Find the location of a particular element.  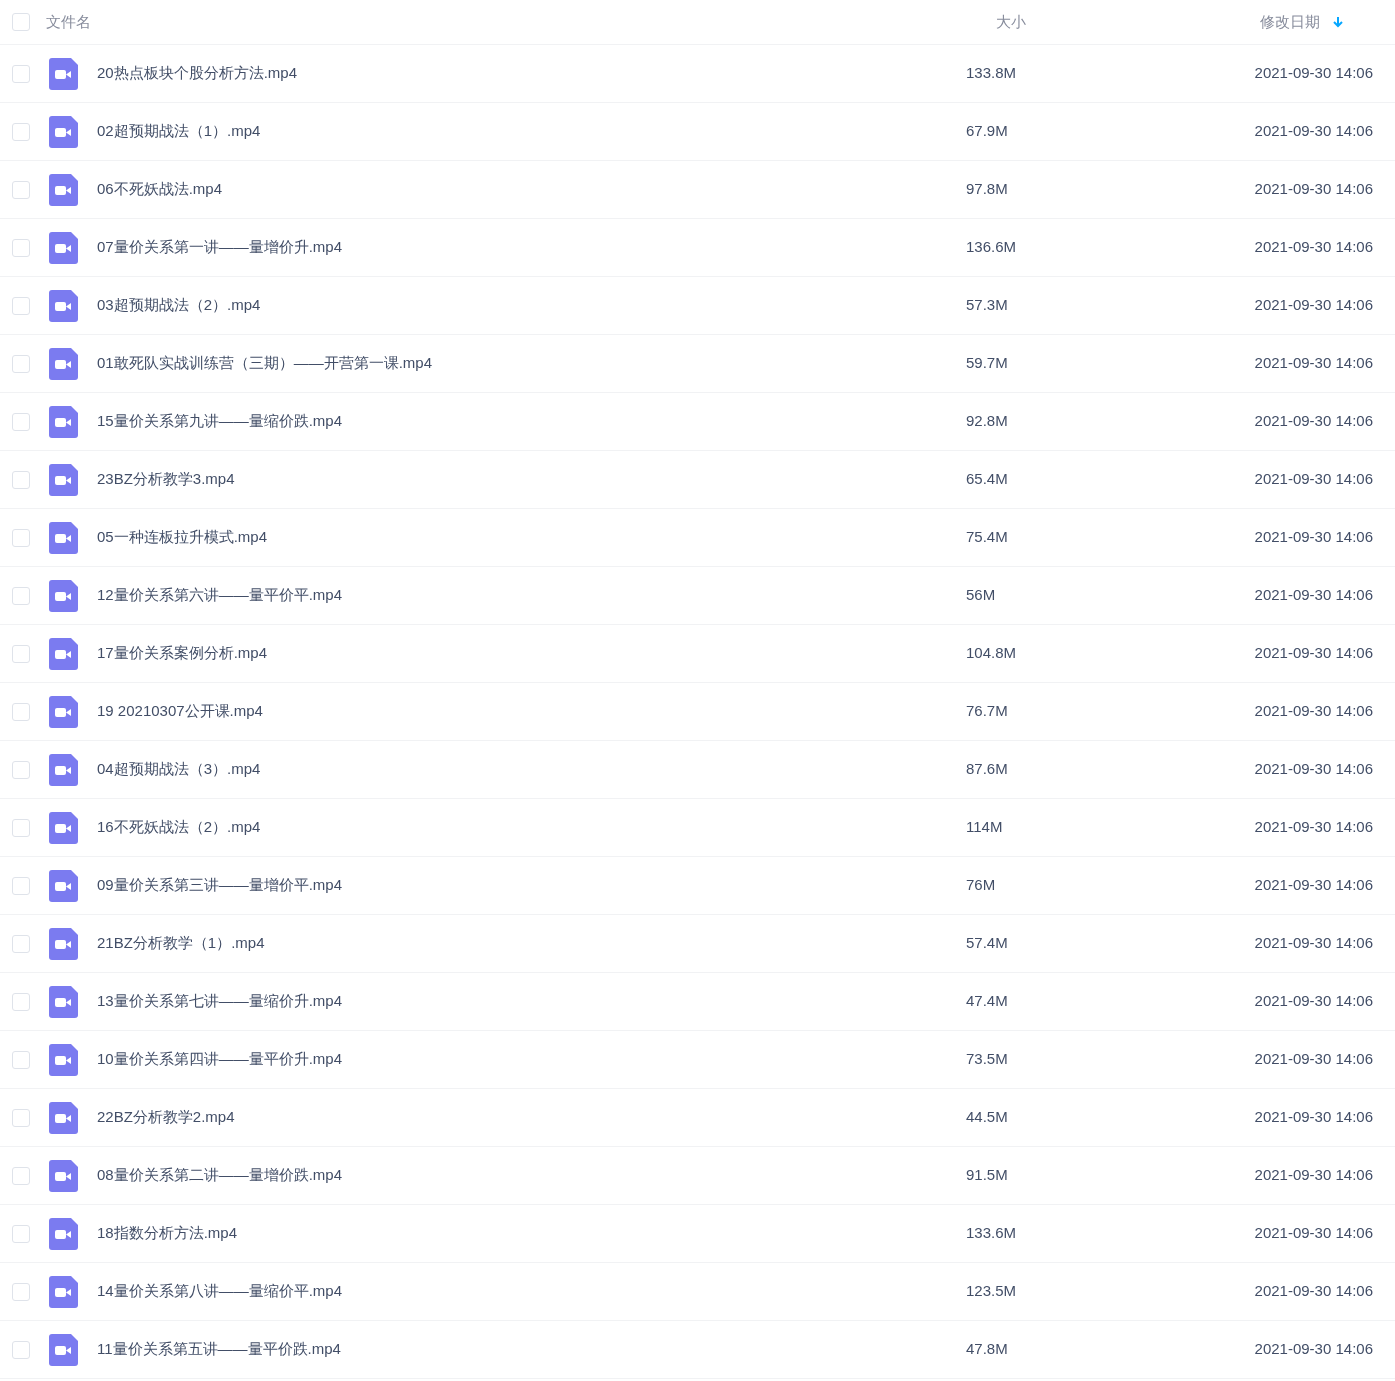

file-name: 05一种连板拉升模式.mp4 is located at coordinates (182, 537).